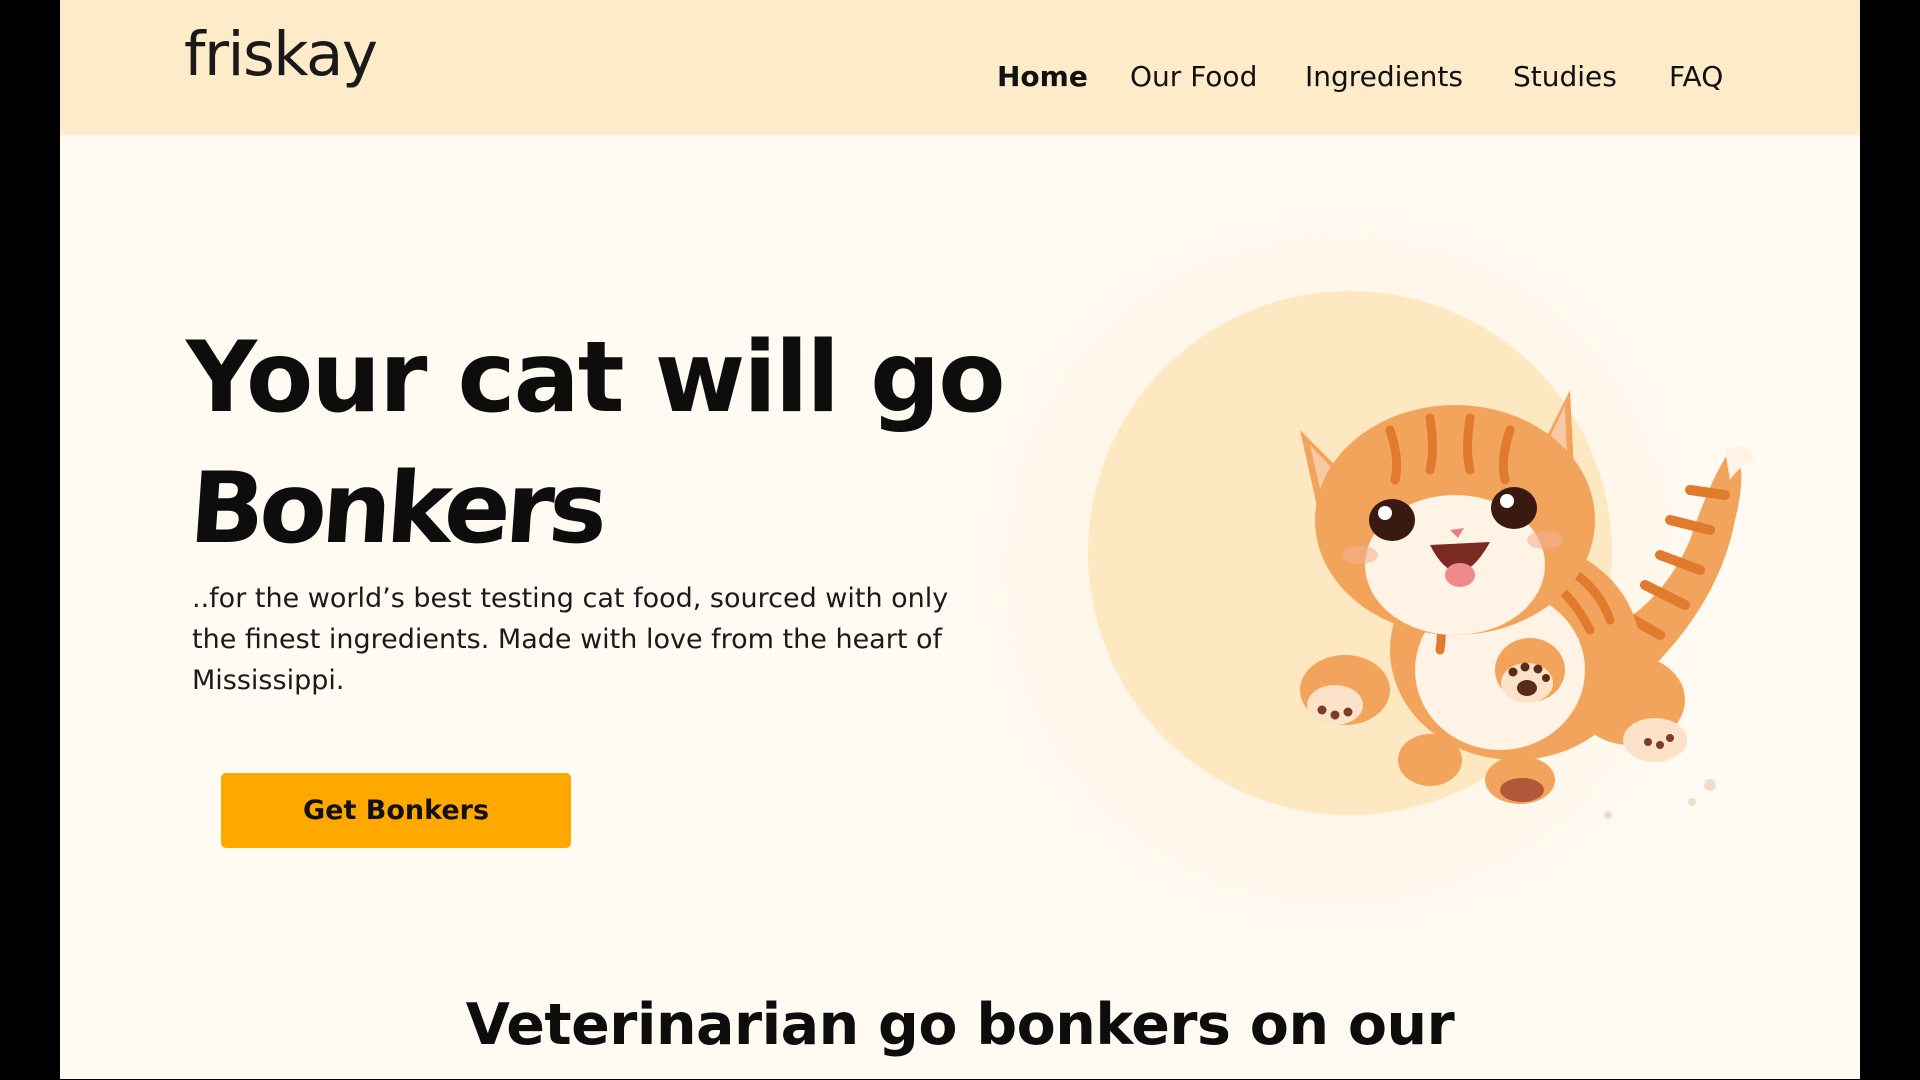 The width and height of the screenshot is (1920, 1080). Describe the element at coordinates (1193, 77) in the screenshot. I see `nav-item-our-food: Our Food` at that location.